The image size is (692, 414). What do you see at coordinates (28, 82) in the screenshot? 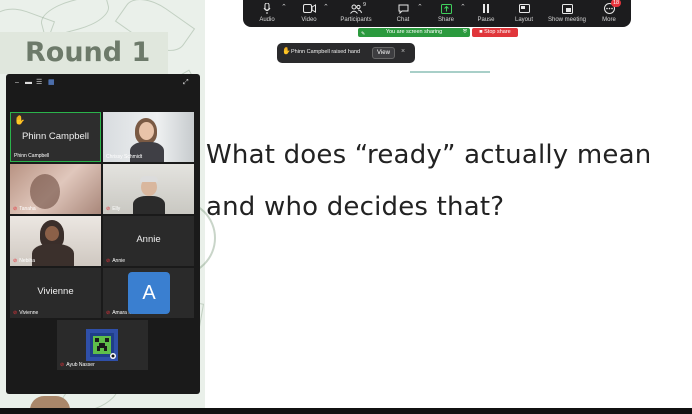
I see `hide-video-icon: ▬` at bounding box center [28, 82].